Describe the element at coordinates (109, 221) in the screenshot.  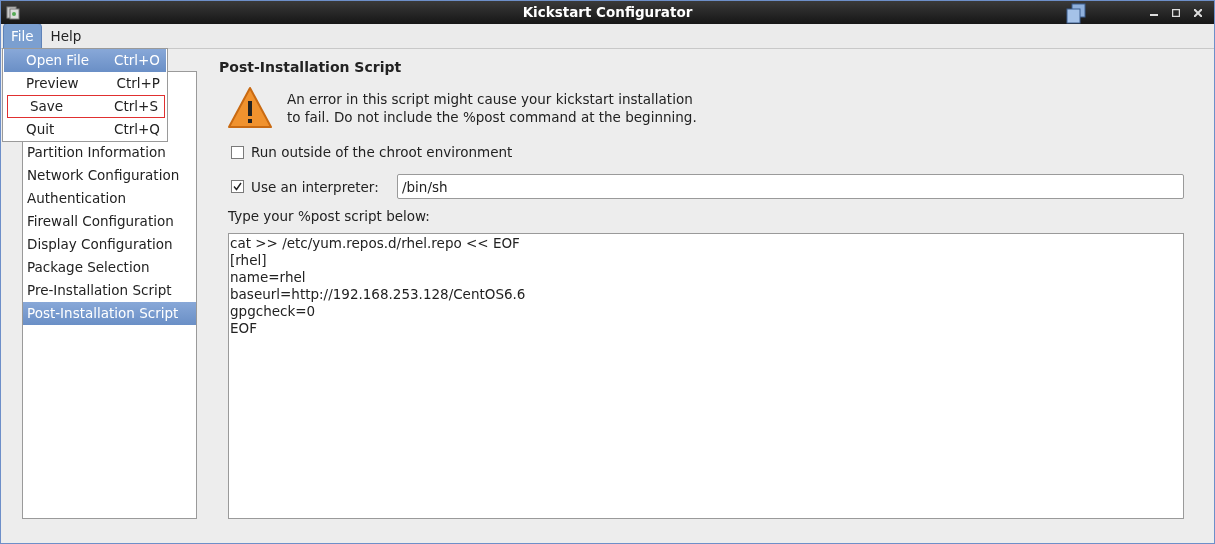
I see `sidebar-item: Firewall Configuration` at that location.